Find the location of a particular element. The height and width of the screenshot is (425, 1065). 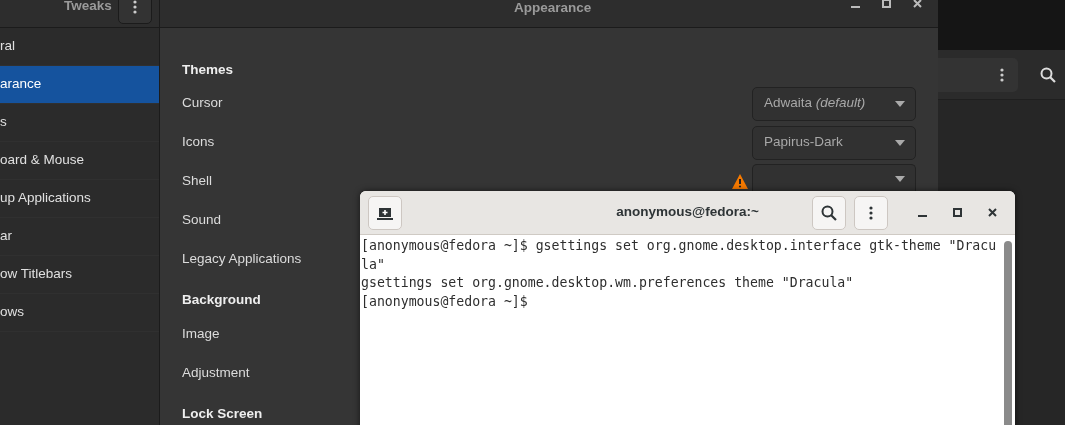

setting-label: Sound is located at coordinates (202, 220).